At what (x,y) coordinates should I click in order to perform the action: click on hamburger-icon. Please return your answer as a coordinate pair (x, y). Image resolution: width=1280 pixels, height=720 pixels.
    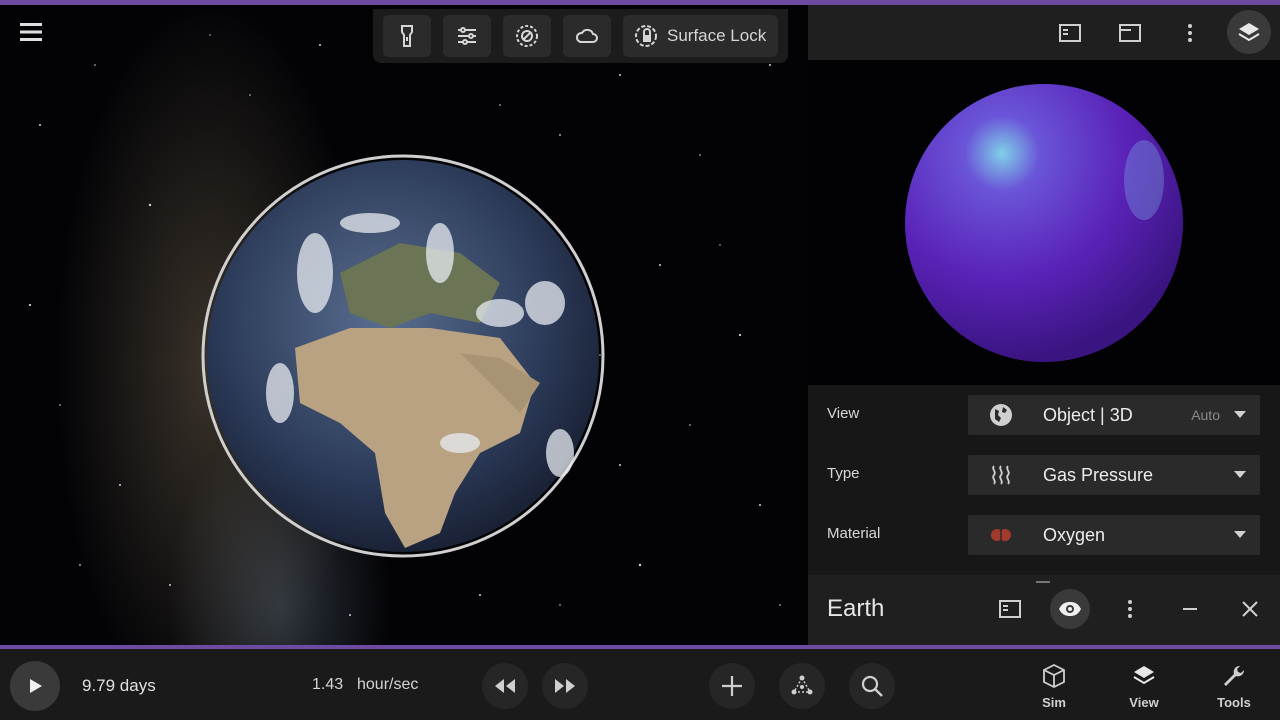
    Looking at the image, I should click on (31, 32).